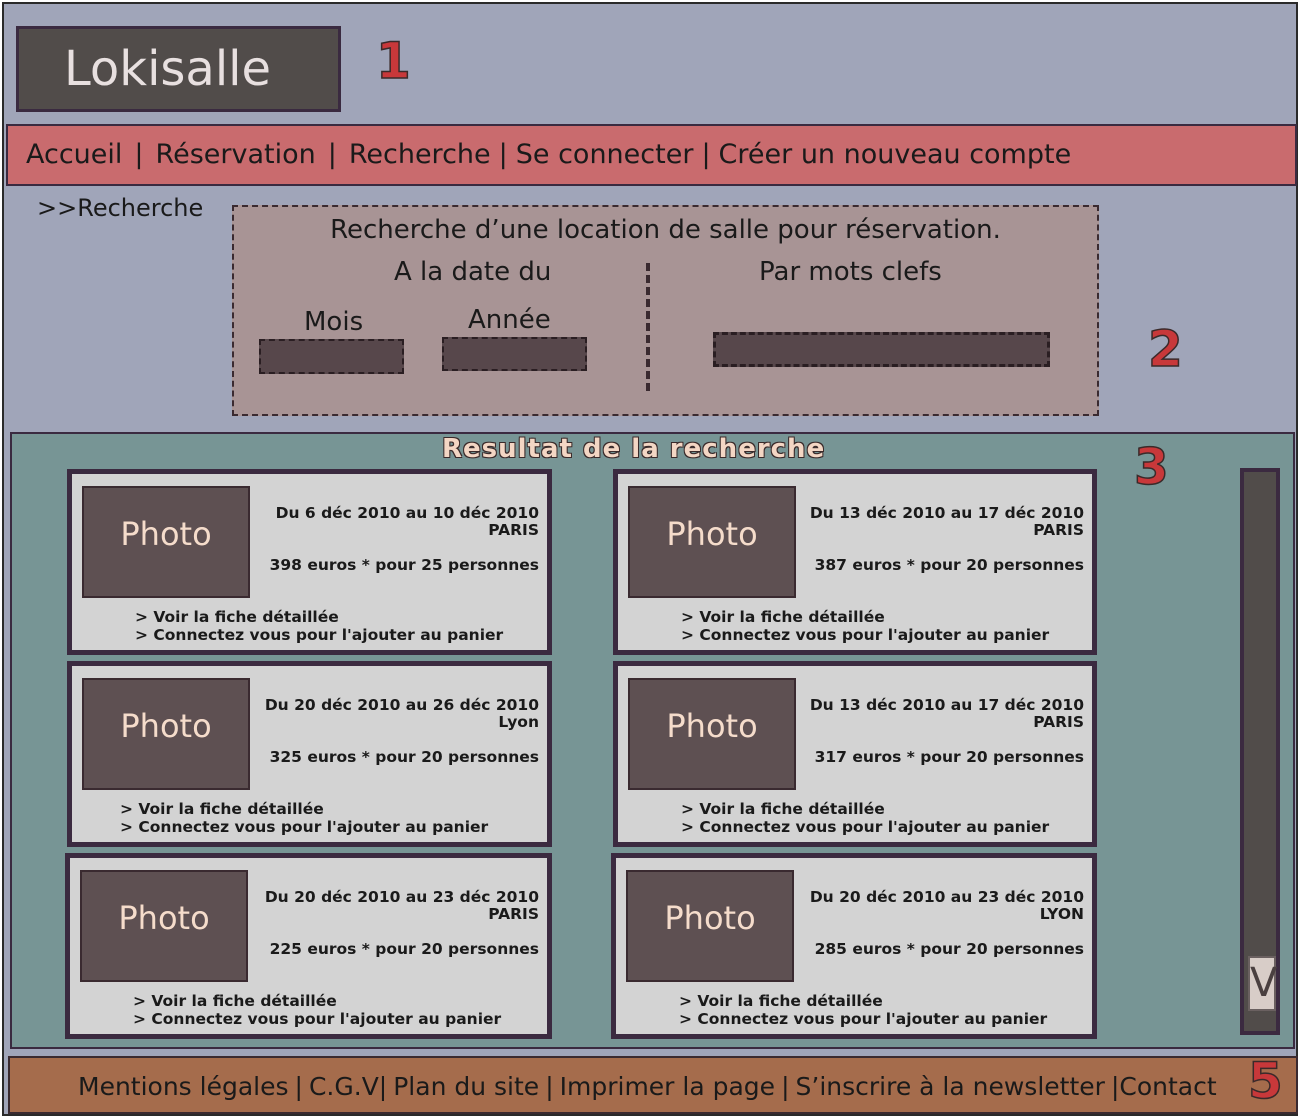 This screenshot has height=1118, width=1300. I want to click on footer-imprimer: Imprimer la page, so click(667, 1086).